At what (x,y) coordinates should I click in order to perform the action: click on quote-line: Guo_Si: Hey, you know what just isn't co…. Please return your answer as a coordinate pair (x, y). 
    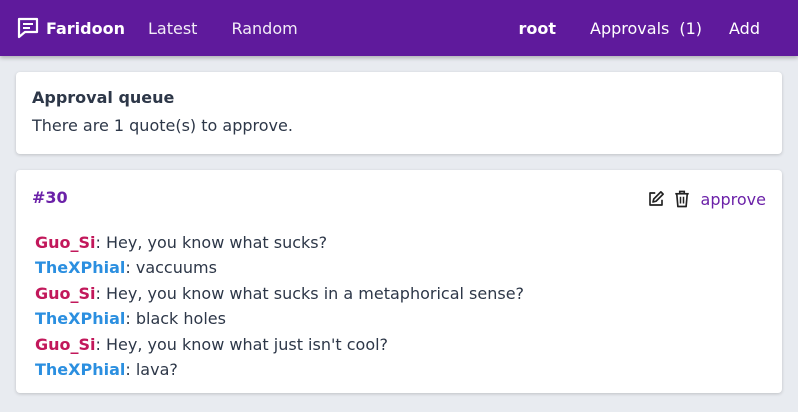
    Looking at the image, I should click on (400, 344).